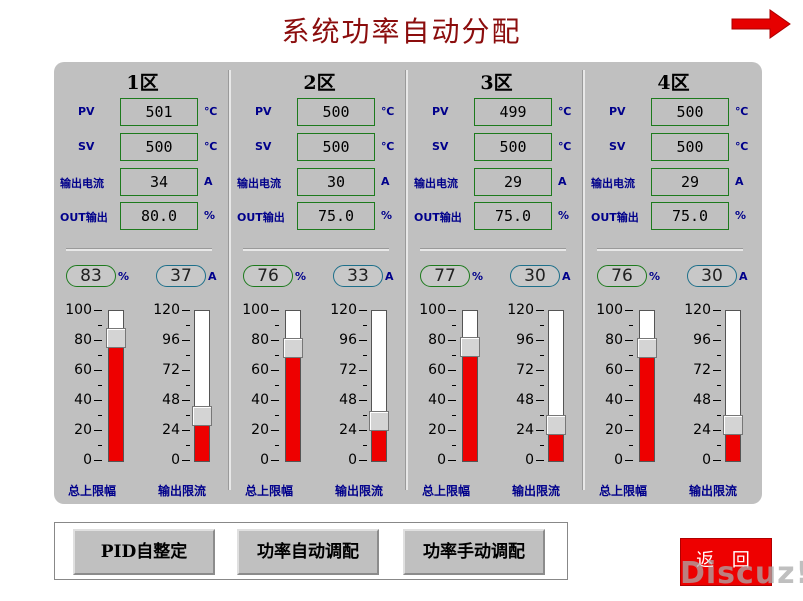 The width and height of the screenshot is (803, 601). Describe the element at coordinates (208, 181) in the screenshot. I see `current-unit: A` at that location.